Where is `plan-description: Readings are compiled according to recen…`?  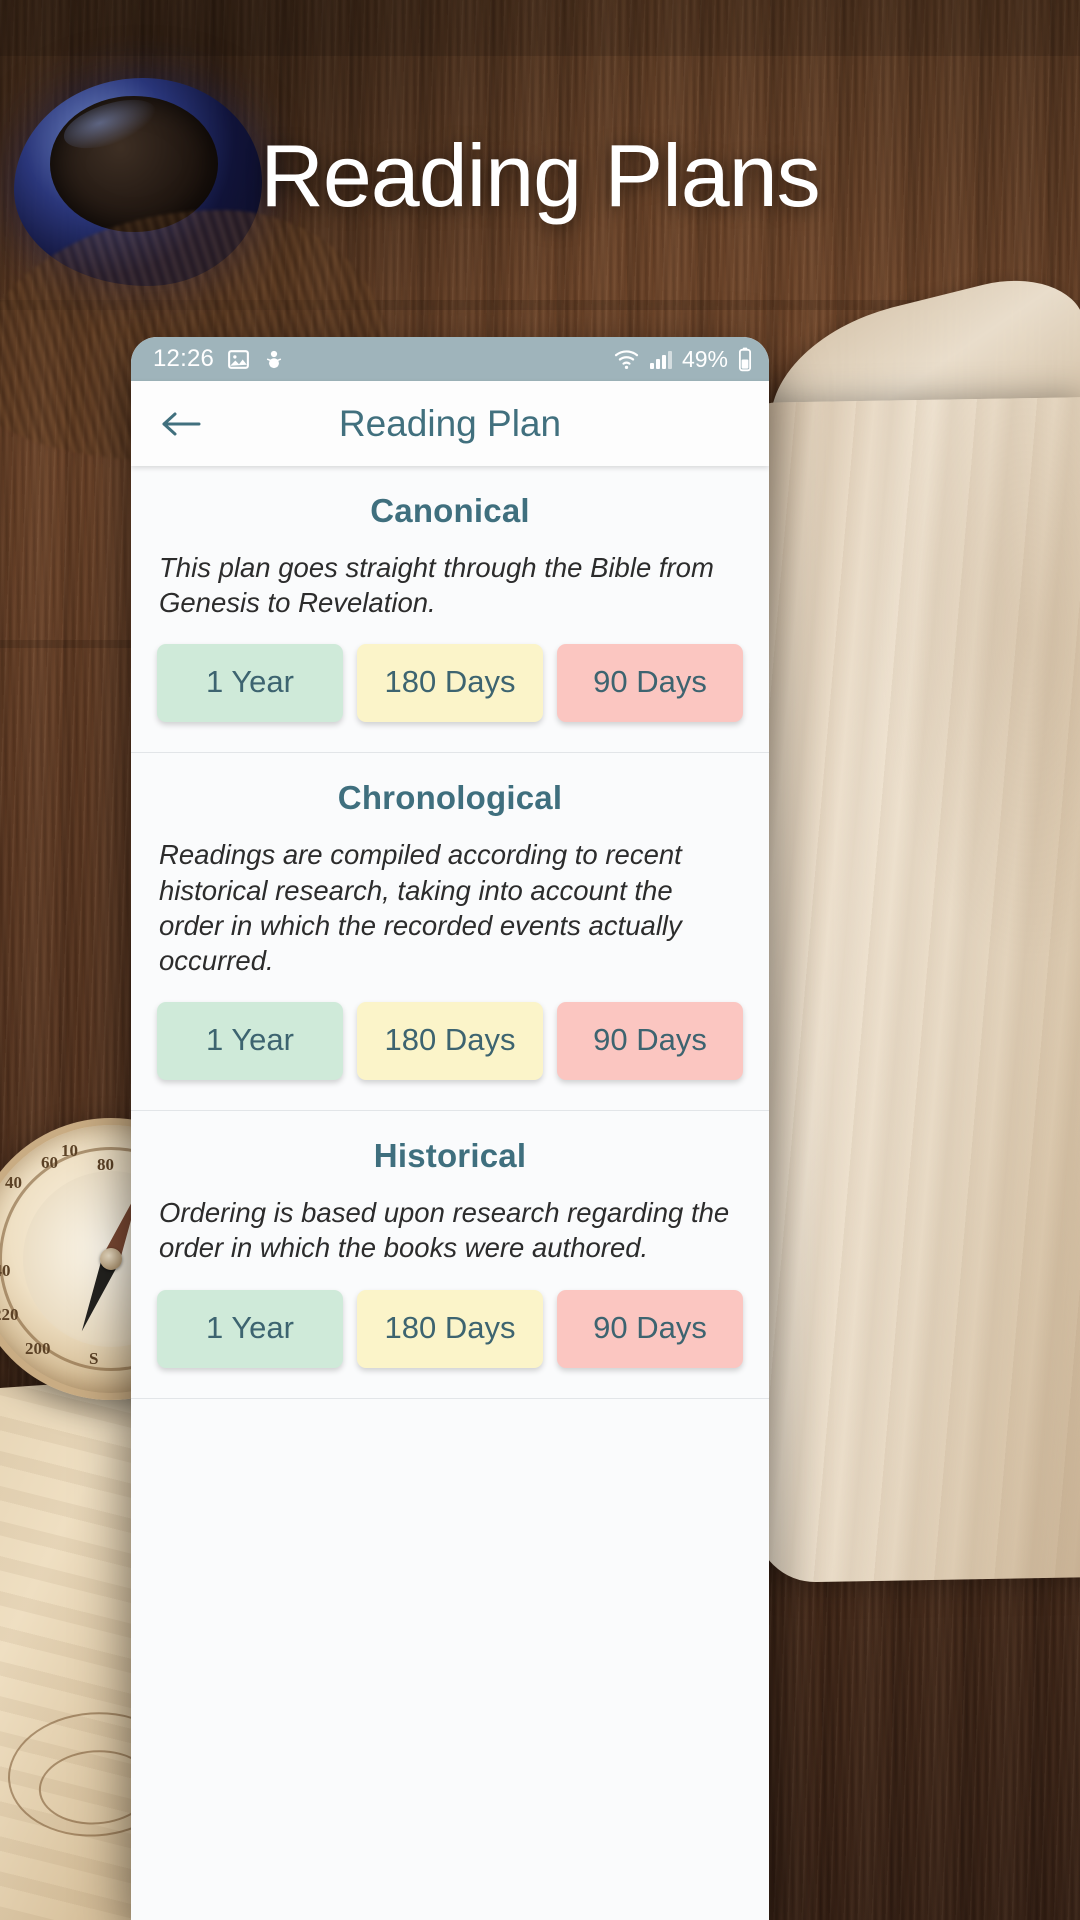
plan-description: Readings are compiled according to recen… is located at coordinates (420, 907).